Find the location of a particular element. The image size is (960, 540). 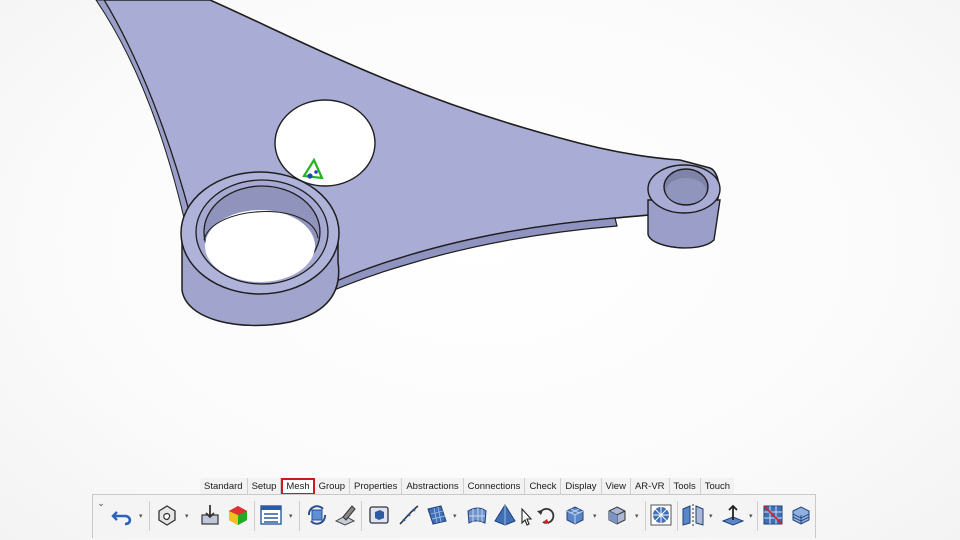

undo-icon is located at coordinates (123, 515).